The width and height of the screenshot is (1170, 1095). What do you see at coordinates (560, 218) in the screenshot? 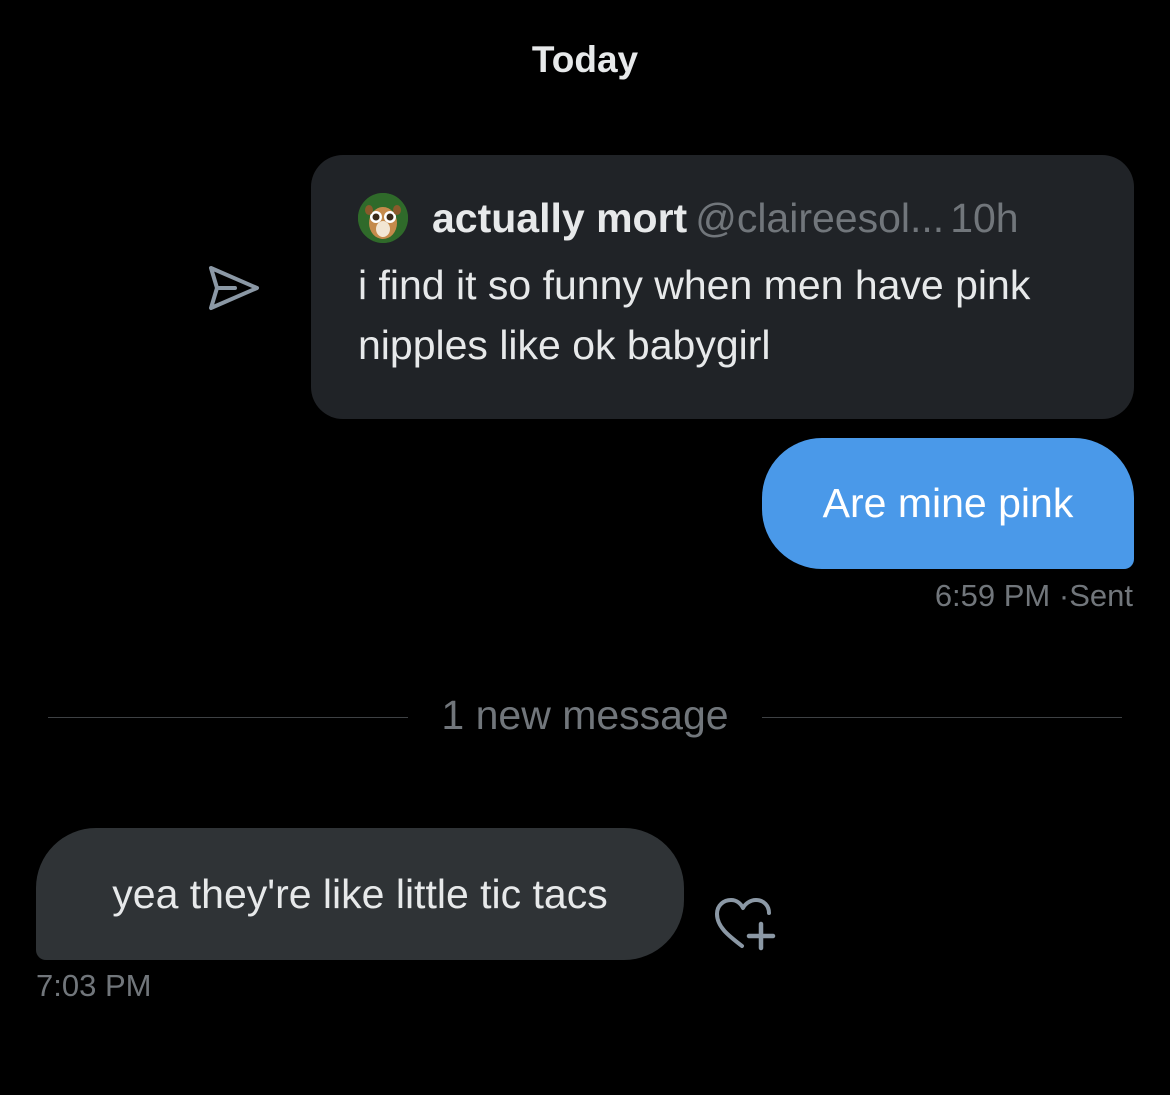
I see `quoted-author-name: actually mort` at bounding box center [560, 218].